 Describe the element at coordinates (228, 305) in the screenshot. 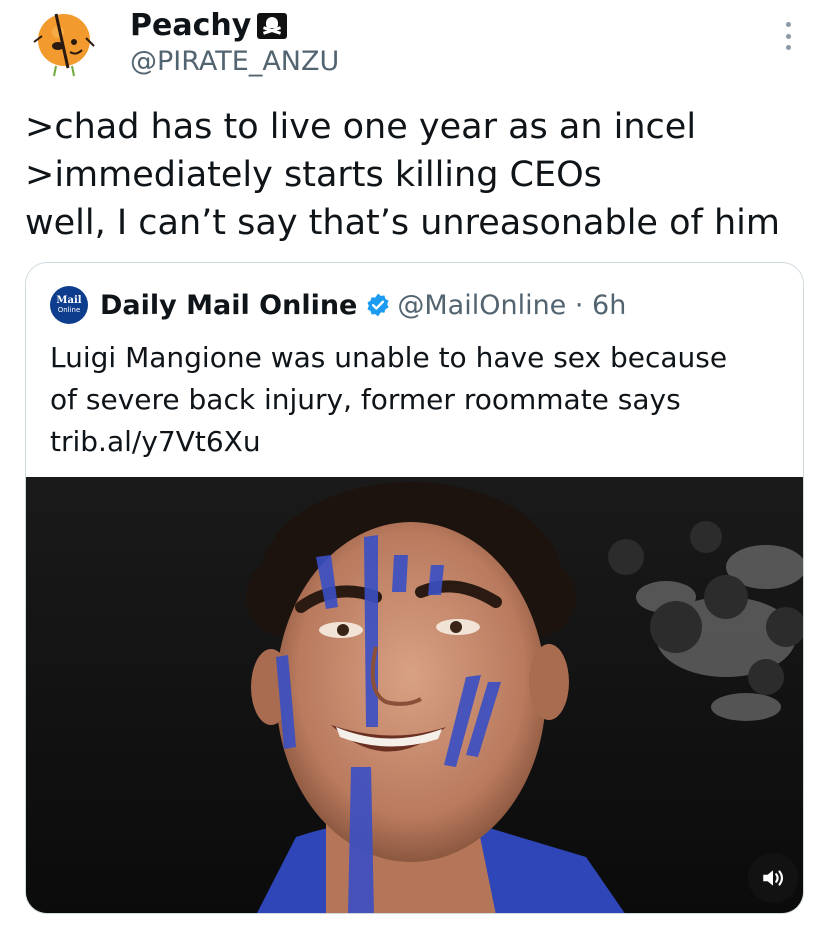

I see `quote-author-name: Daily Mail Online` at that location.